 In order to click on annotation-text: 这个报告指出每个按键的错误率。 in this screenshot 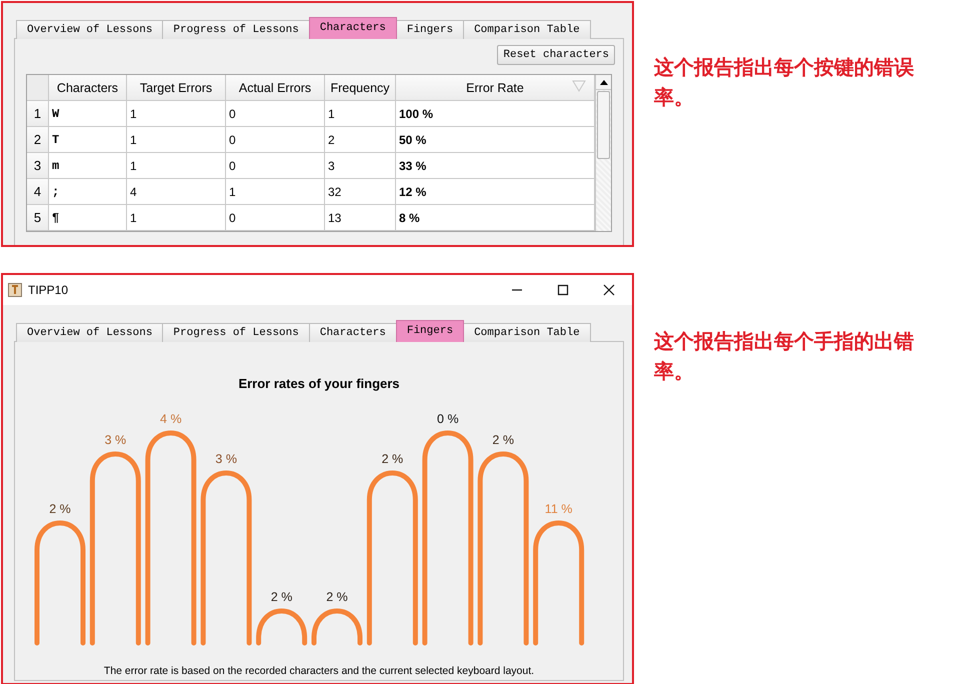, I will do `click(784, 82)`.